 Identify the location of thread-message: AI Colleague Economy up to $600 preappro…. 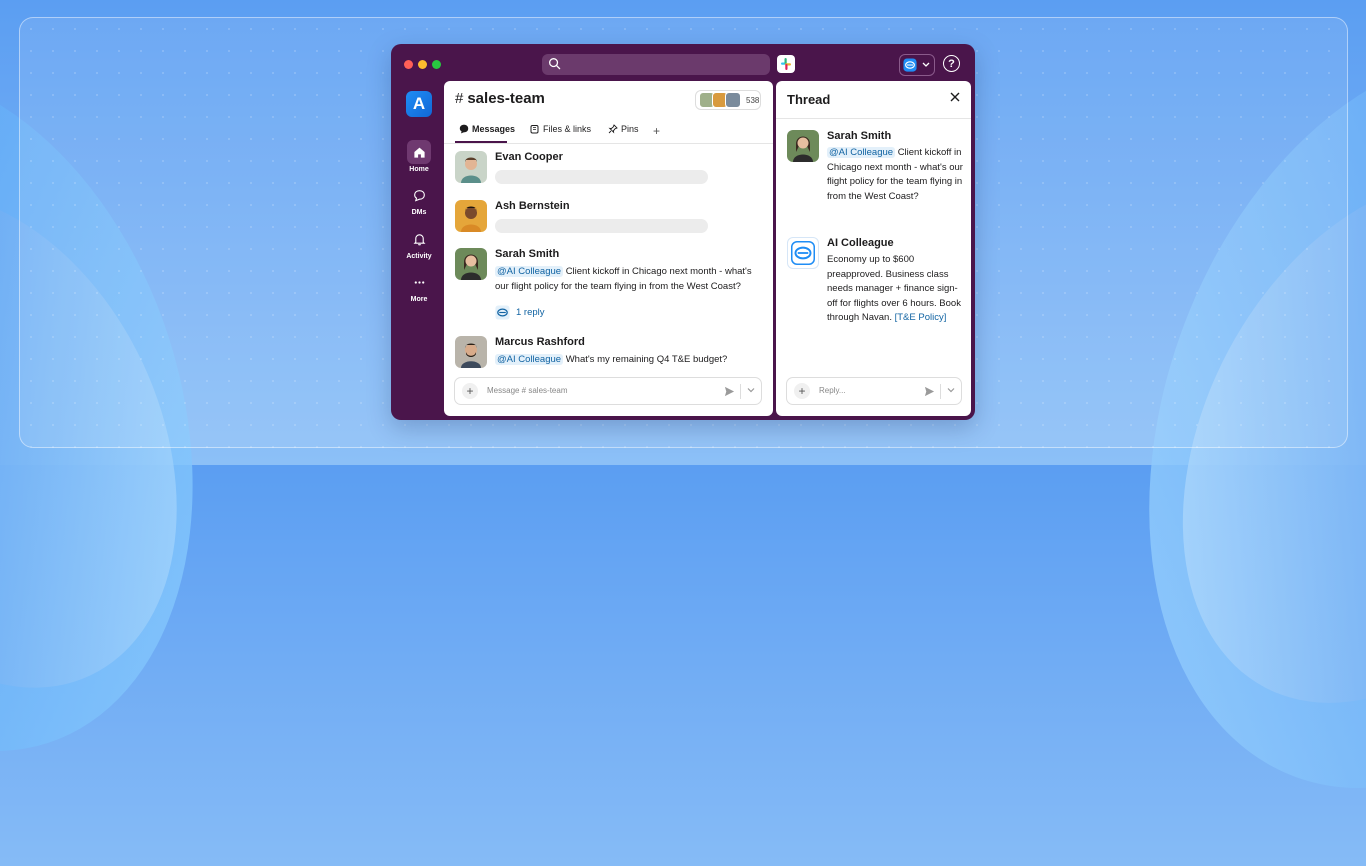
(875, 292).